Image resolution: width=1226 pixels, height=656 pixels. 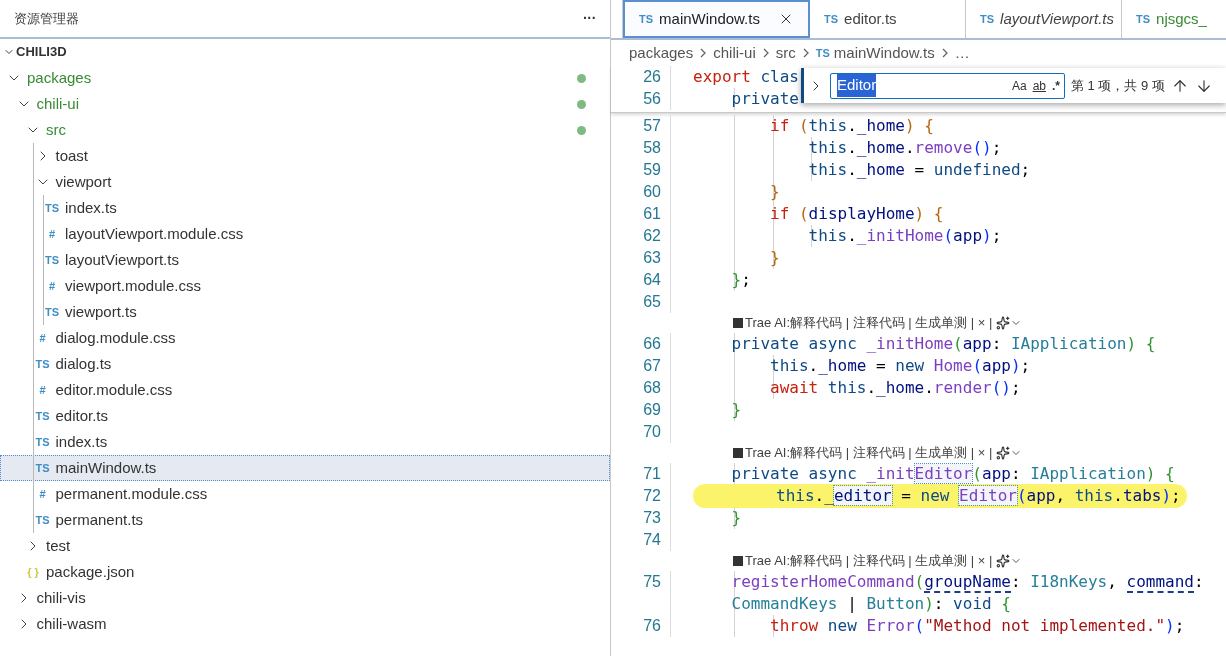 I want to click on line-number: 74, so click(x=651, y=540).